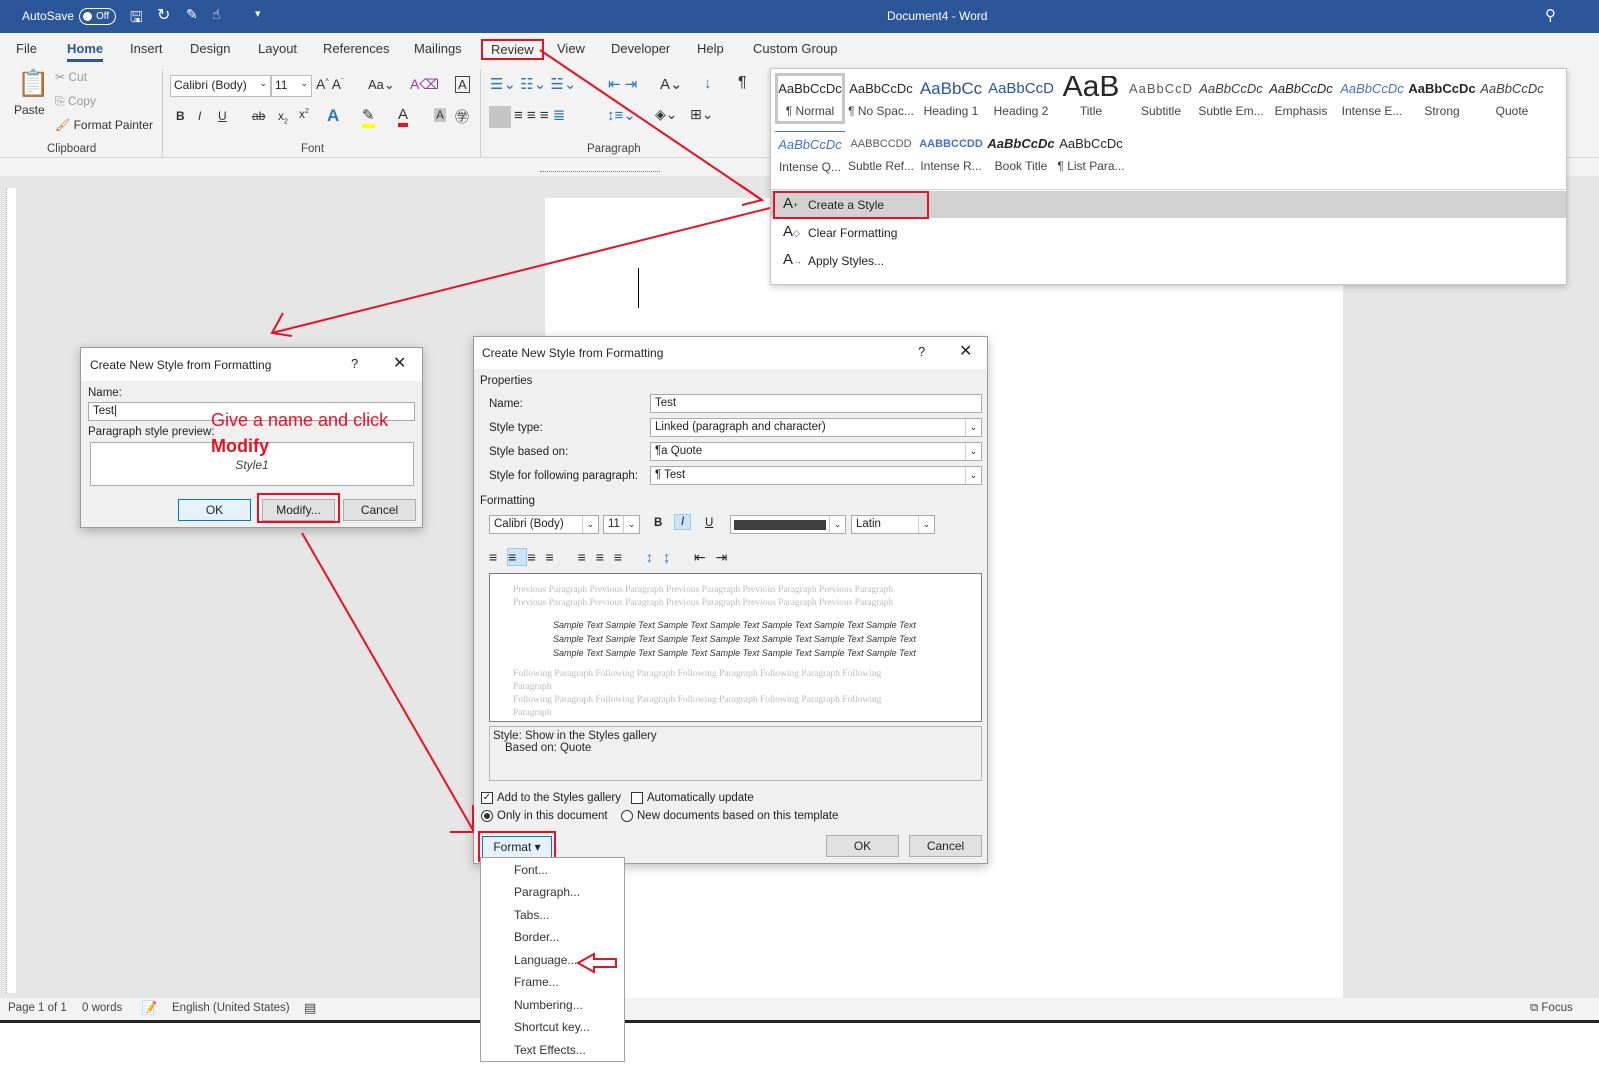  Describe the element at coordinates (1512, 97) in the screenshot. I see `style-quote: AaBbCcDc Quote` at that location.